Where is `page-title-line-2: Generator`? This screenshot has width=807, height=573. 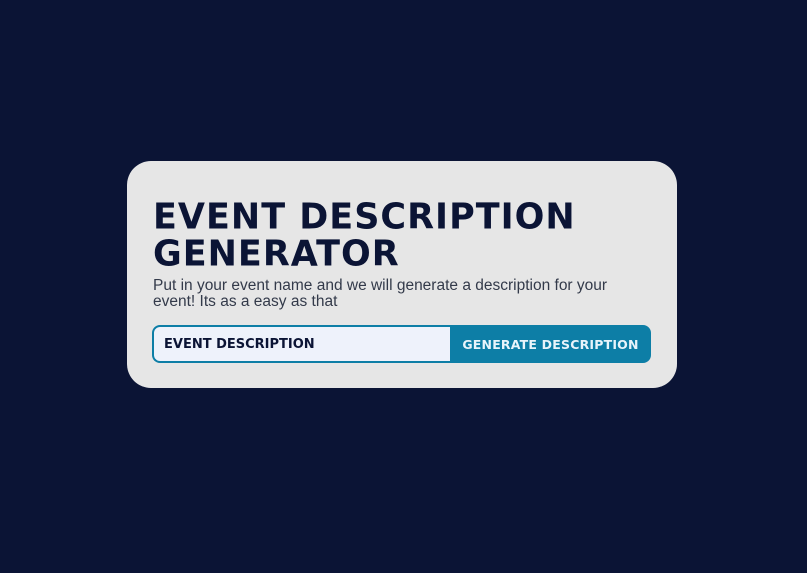 page-title-line-2: Generator is located at coordinates (276, 254).